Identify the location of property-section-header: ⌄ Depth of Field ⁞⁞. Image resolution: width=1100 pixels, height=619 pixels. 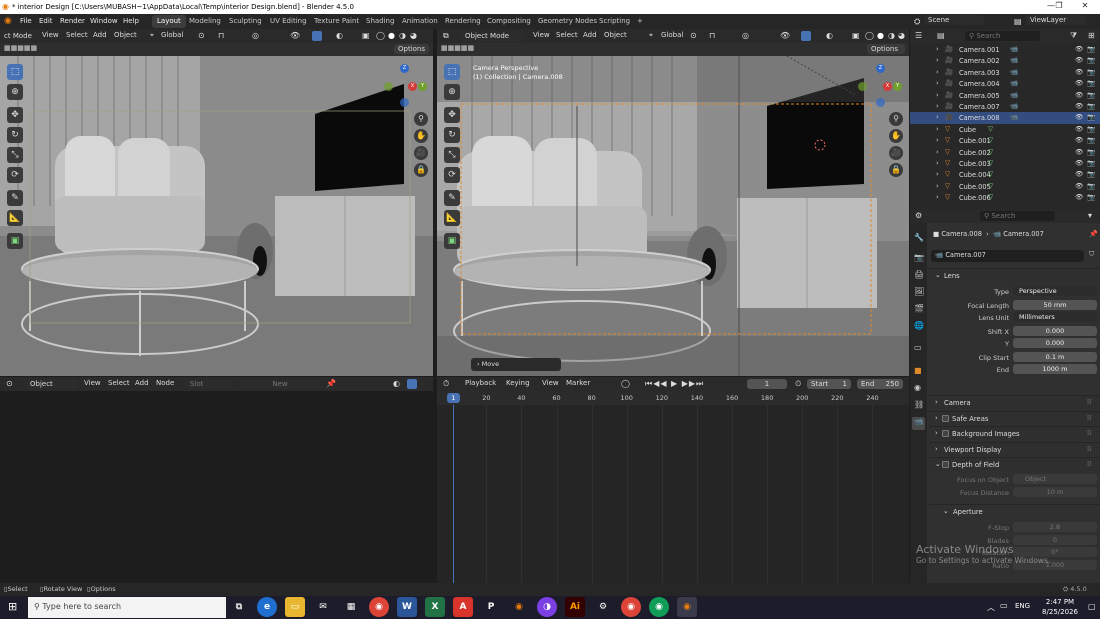
(1014, 464).